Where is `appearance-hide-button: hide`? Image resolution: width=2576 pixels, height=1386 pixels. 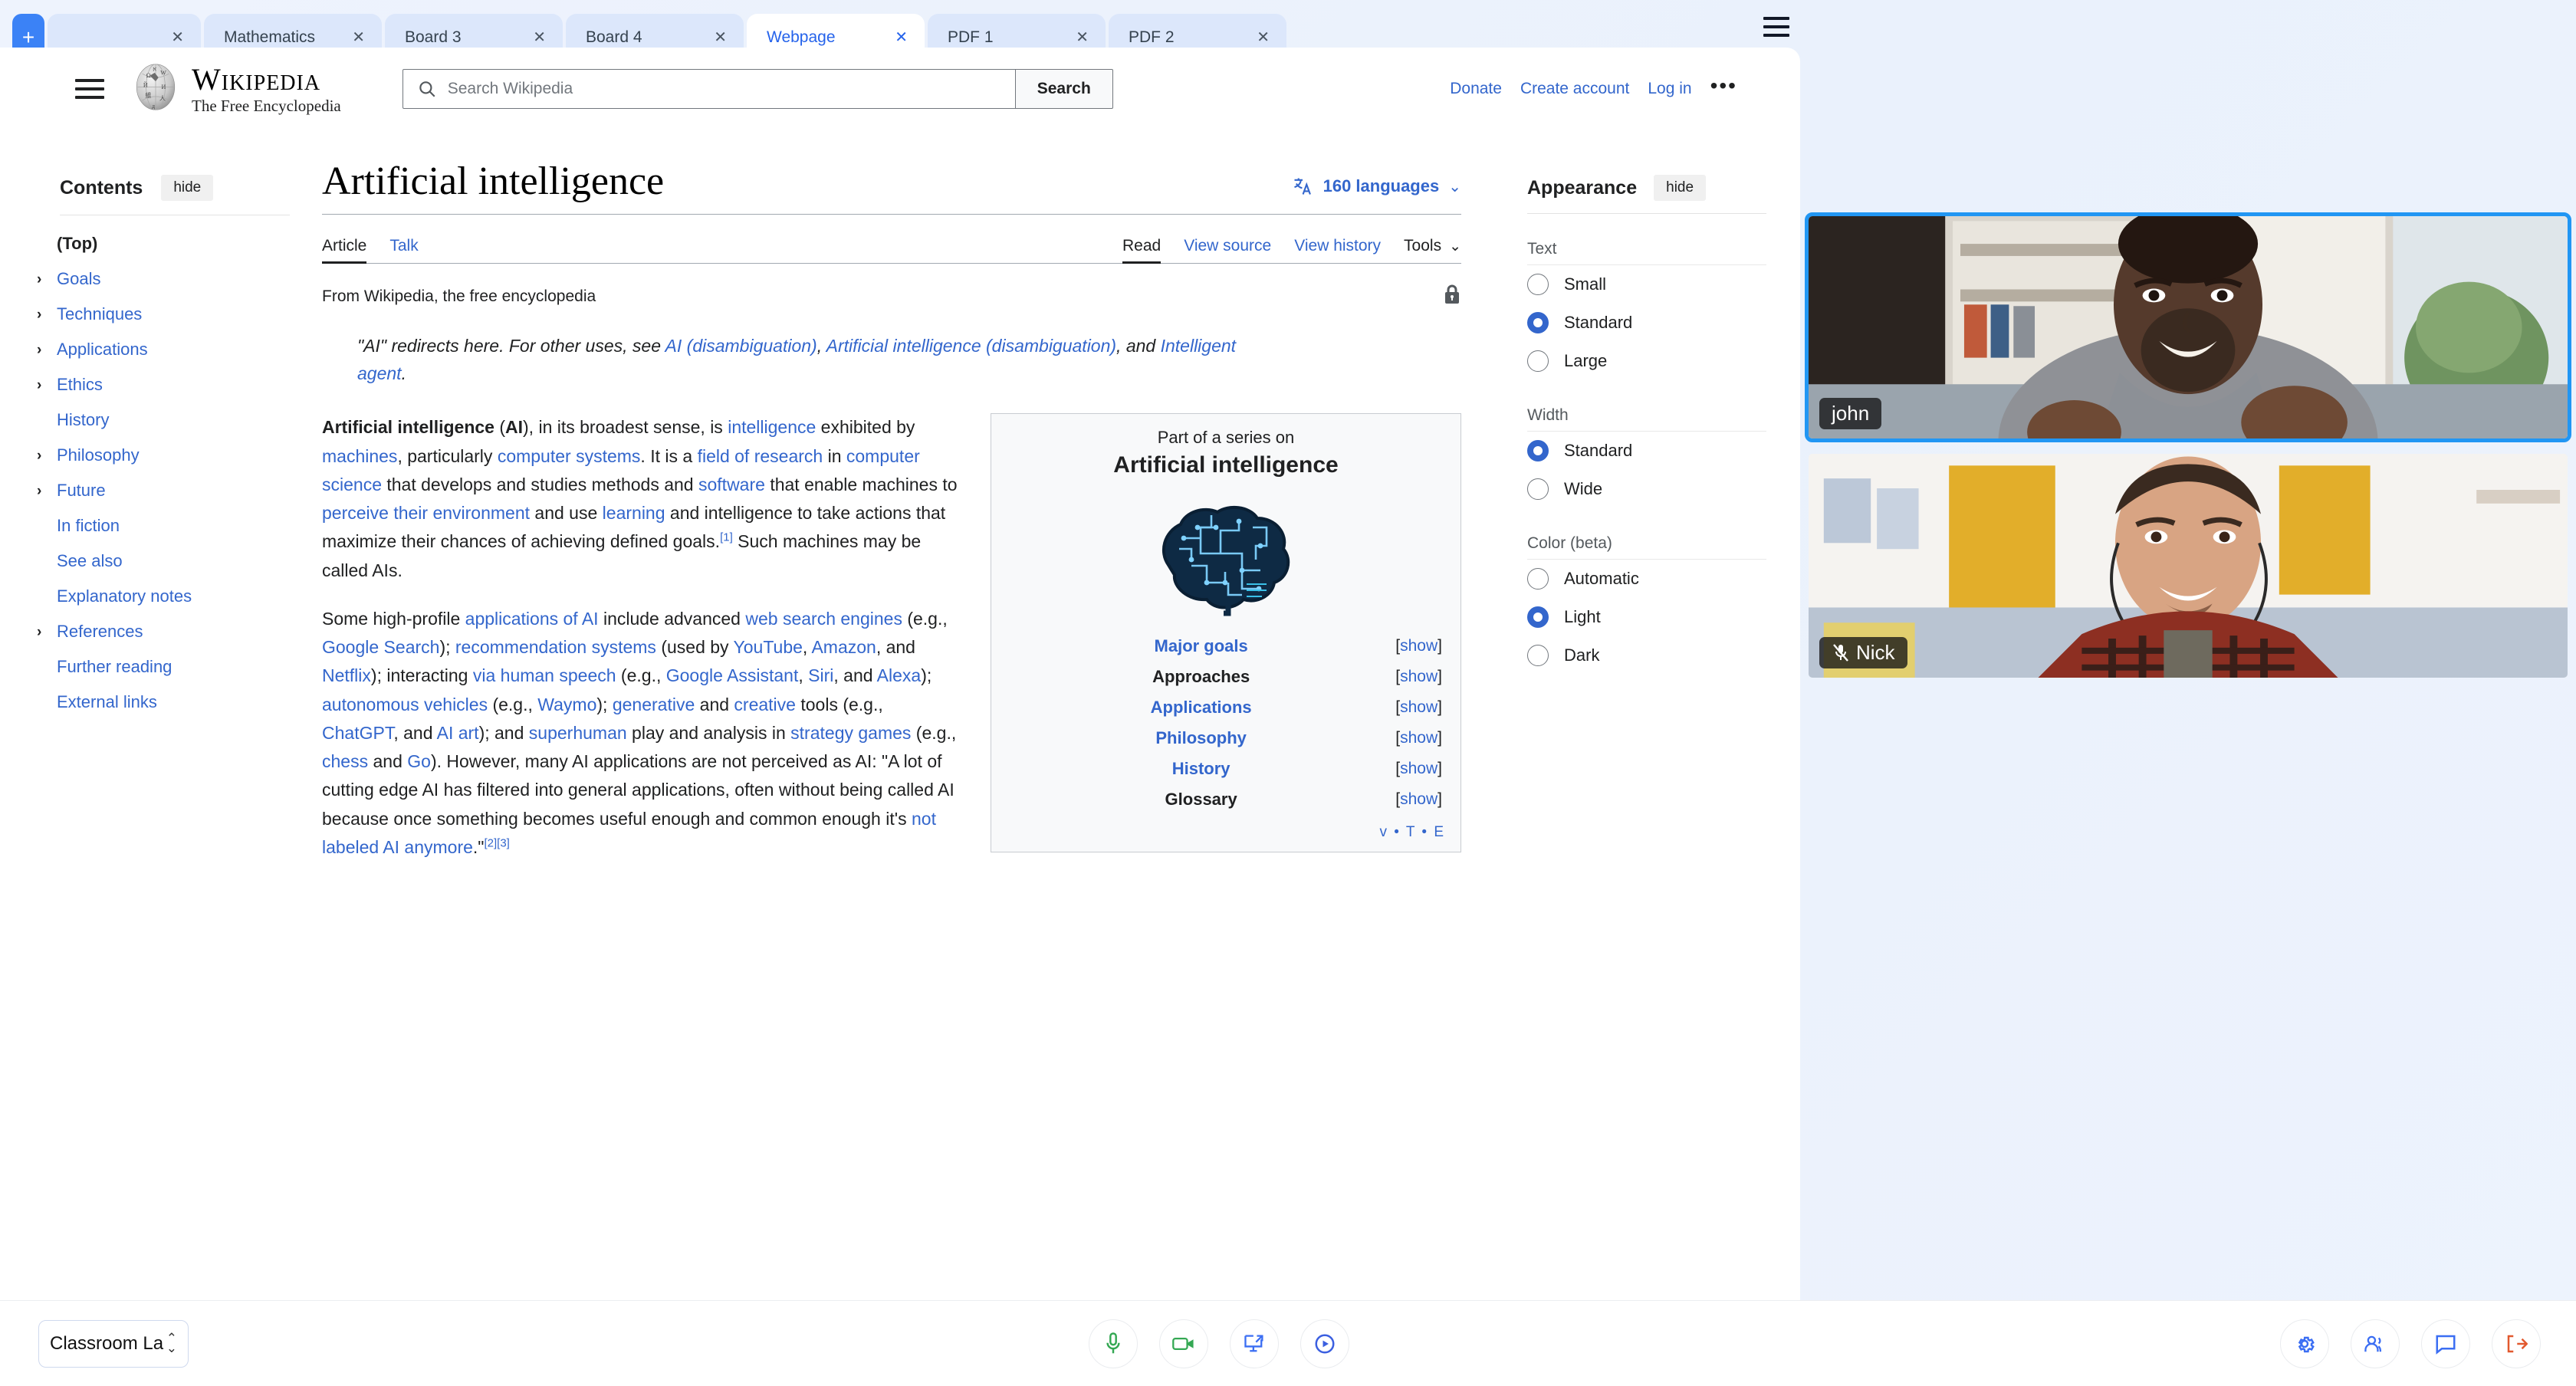 appearance-hide-button: hide is located at coordinates (1681, 188).